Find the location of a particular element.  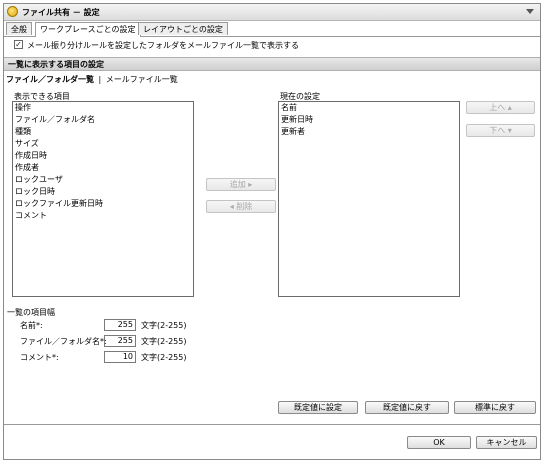

mail-rule-checkbox: ✓ is located at coordinates (18, 44).